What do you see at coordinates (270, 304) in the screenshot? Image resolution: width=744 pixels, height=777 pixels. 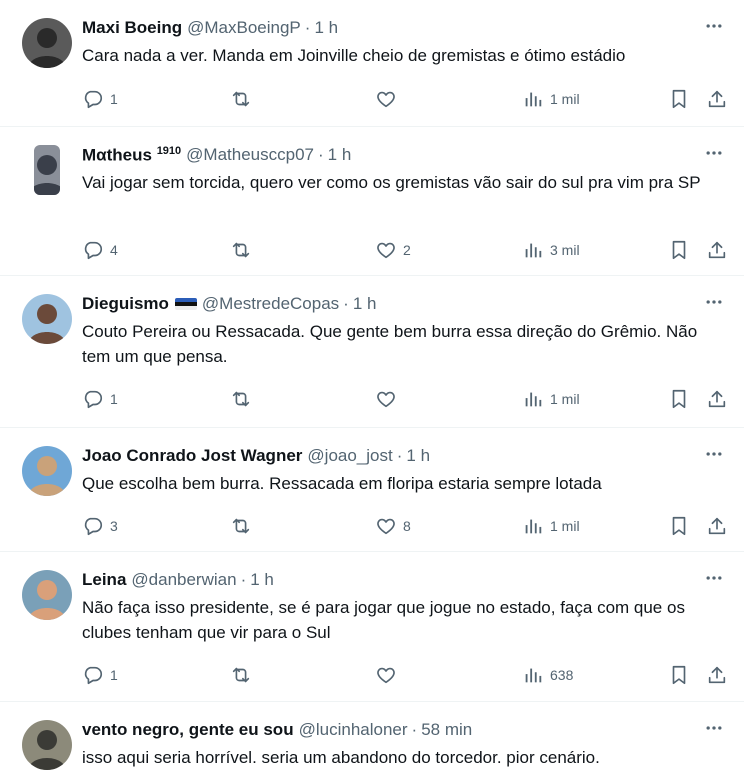 I see `user-handle: @MestredeCopas` at bounding box center [270, 304].